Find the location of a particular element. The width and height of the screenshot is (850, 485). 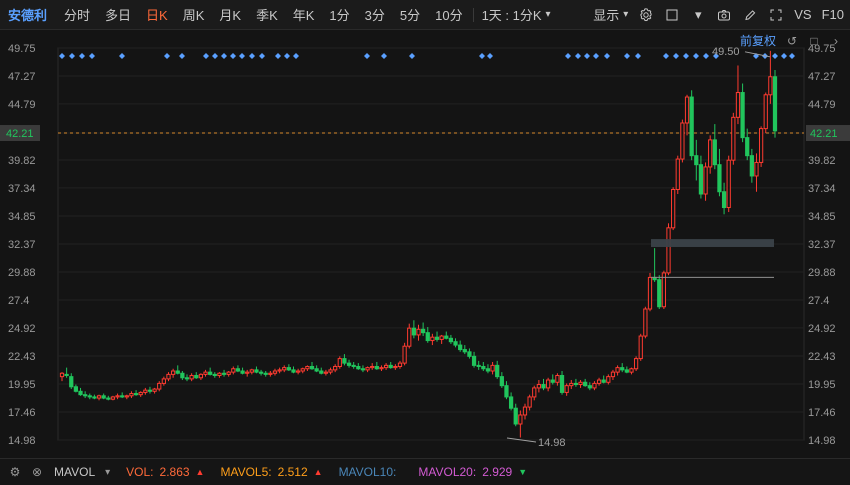

resistance-zone is located at coordinates (712, 243).